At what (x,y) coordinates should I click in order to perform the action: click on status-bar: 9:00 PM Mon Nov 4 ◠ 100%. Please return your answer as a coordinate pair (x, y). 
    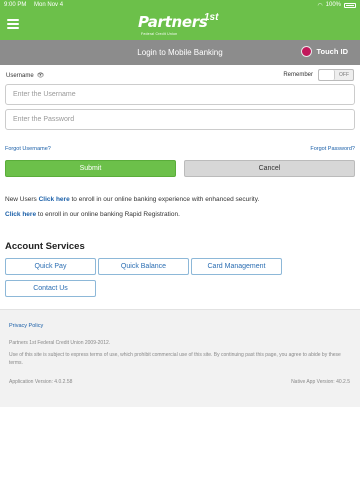
    Looking at the image, I should click on (180, 5).